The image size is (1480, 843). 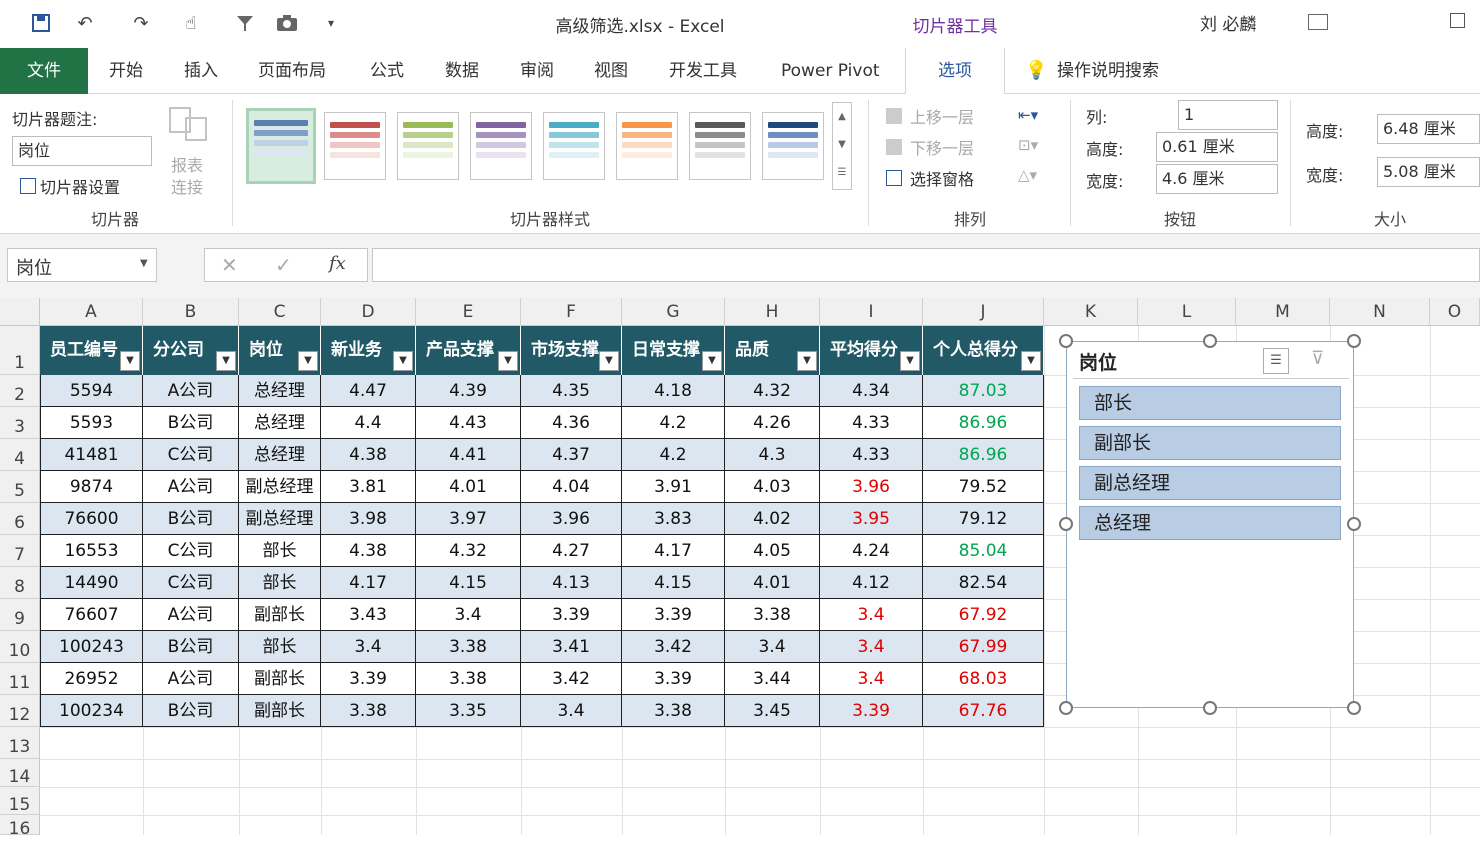 What do you see at coordinates (280, 487) in the screenshot?
I see `table-cell: 副总经理` at bounding box center [280, 487].